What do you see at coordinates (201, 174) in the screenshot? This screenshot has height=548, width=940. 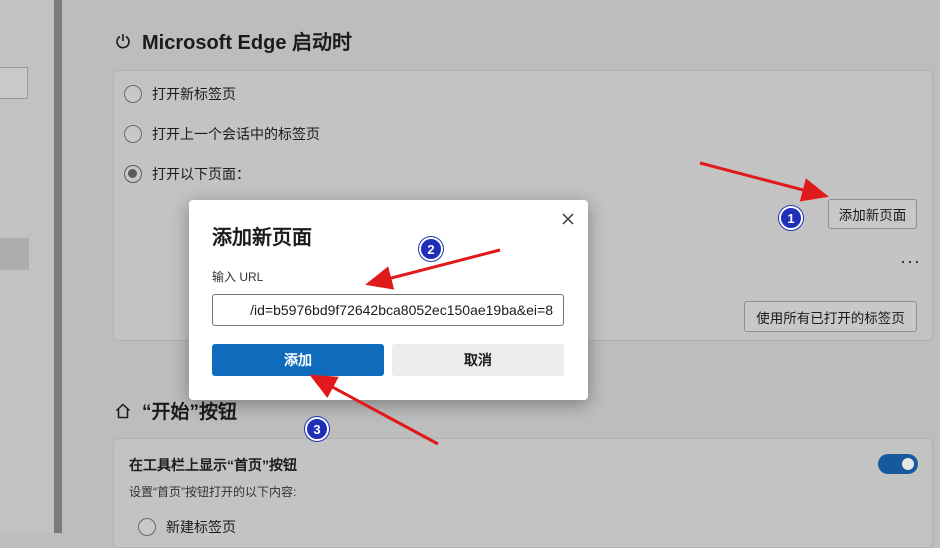 I see `option-specific-pages-label: 打开以下页面：` at bounding box center [201, 174].